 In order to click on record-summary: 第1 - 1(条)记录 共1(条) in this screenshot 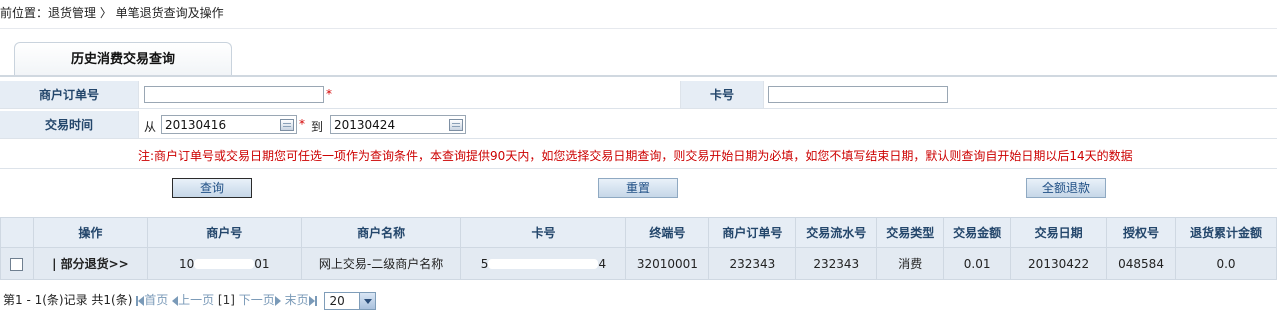, I will do `click(68, 300)`.